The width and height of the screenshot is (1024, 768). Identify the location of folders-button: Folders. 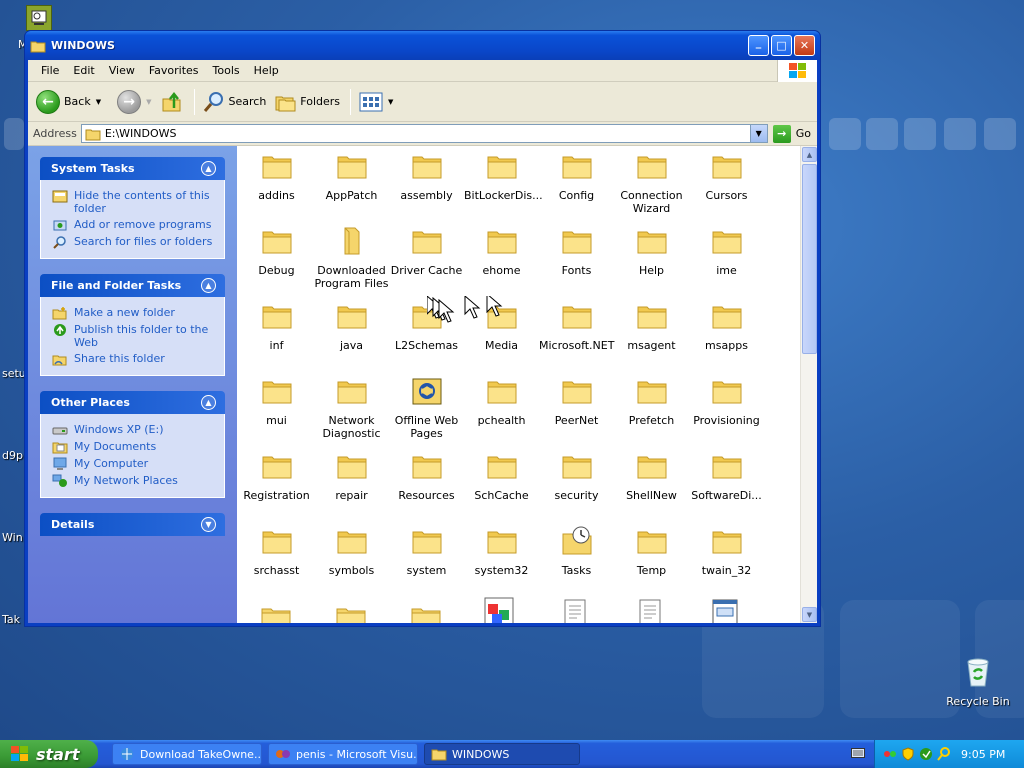
(307, 102).